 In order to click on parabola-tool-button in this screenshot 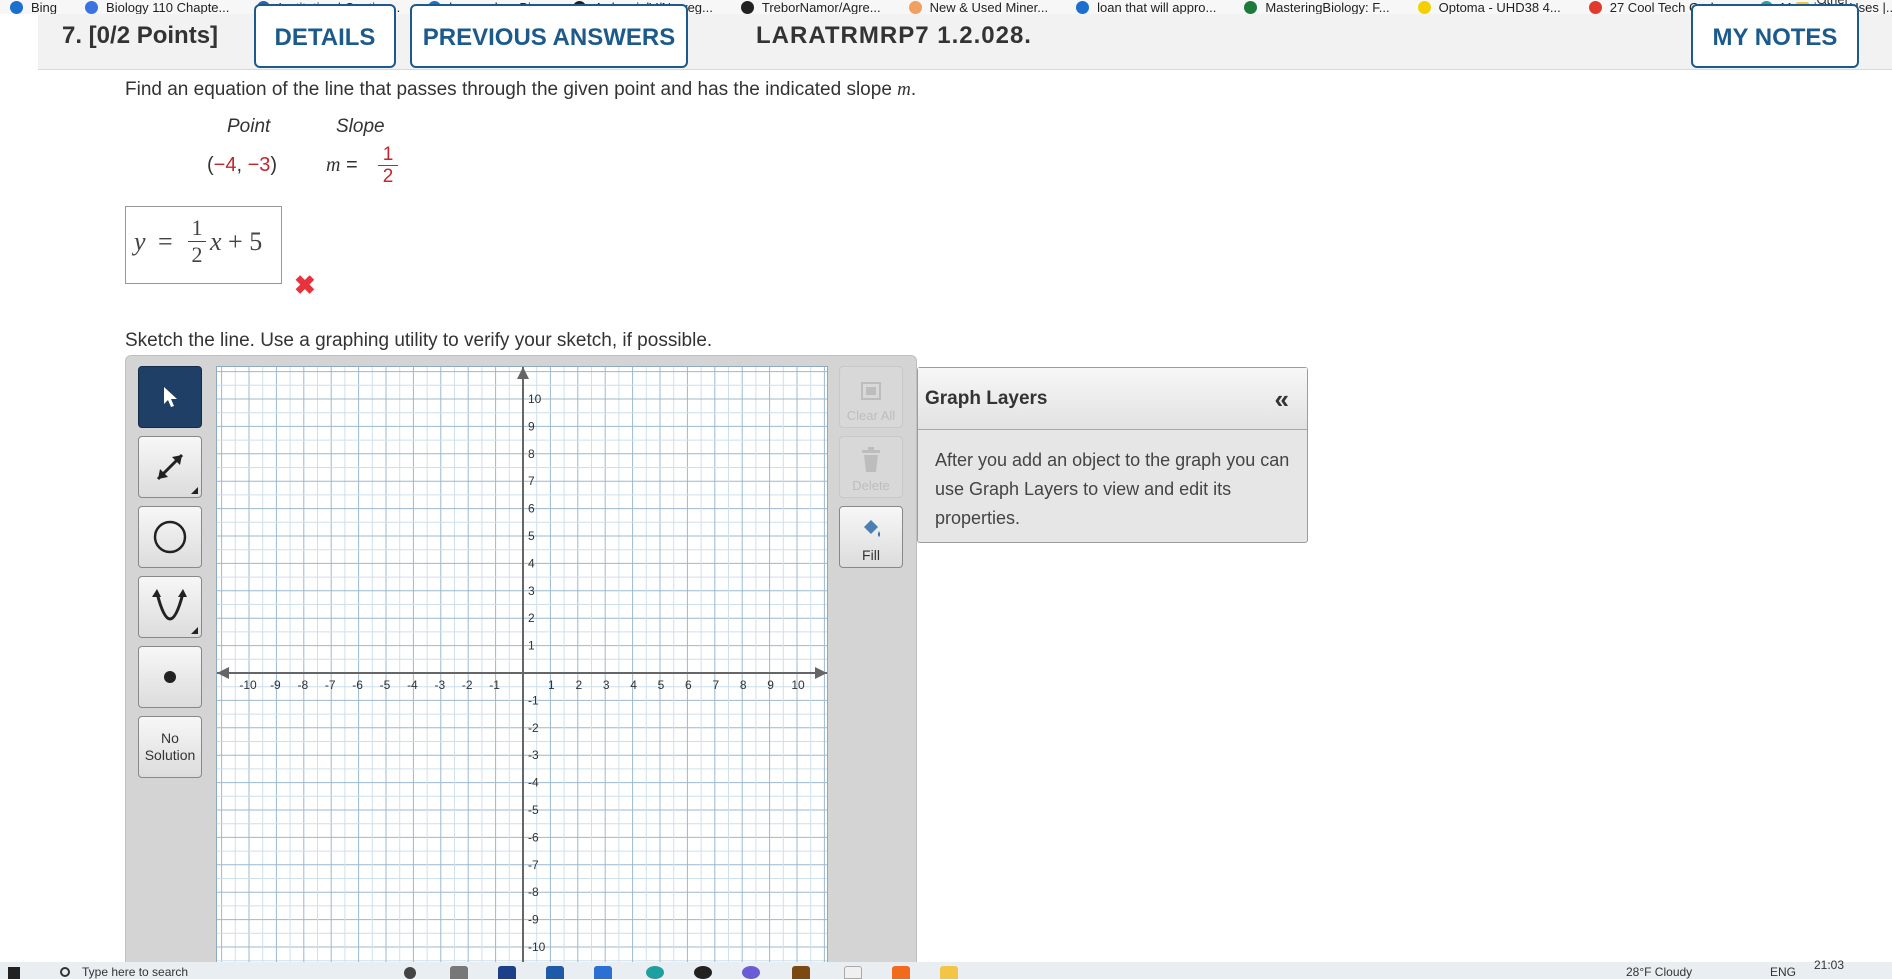, I will do `click(170, 607)`.